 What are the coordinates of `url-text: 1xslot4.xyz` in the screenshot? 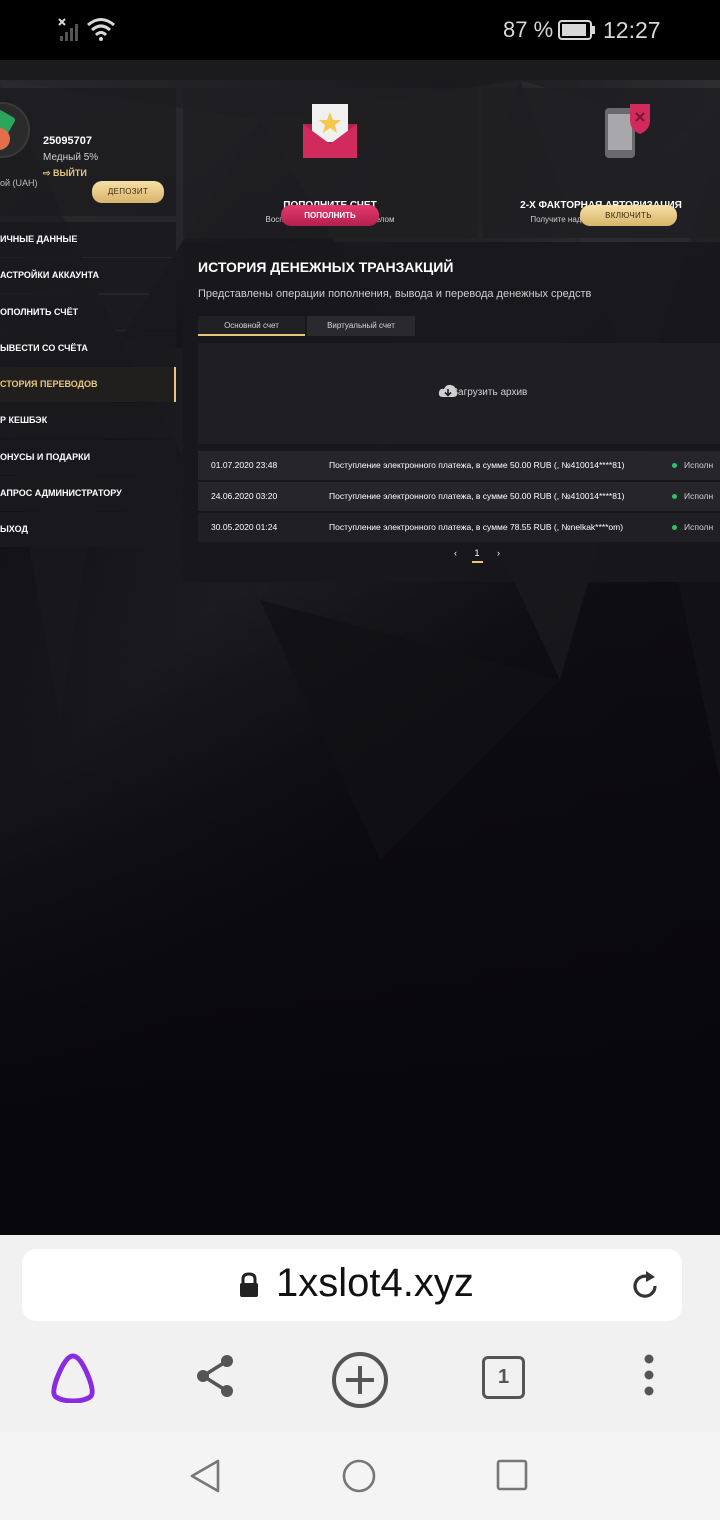 It's located at (375, 1283).